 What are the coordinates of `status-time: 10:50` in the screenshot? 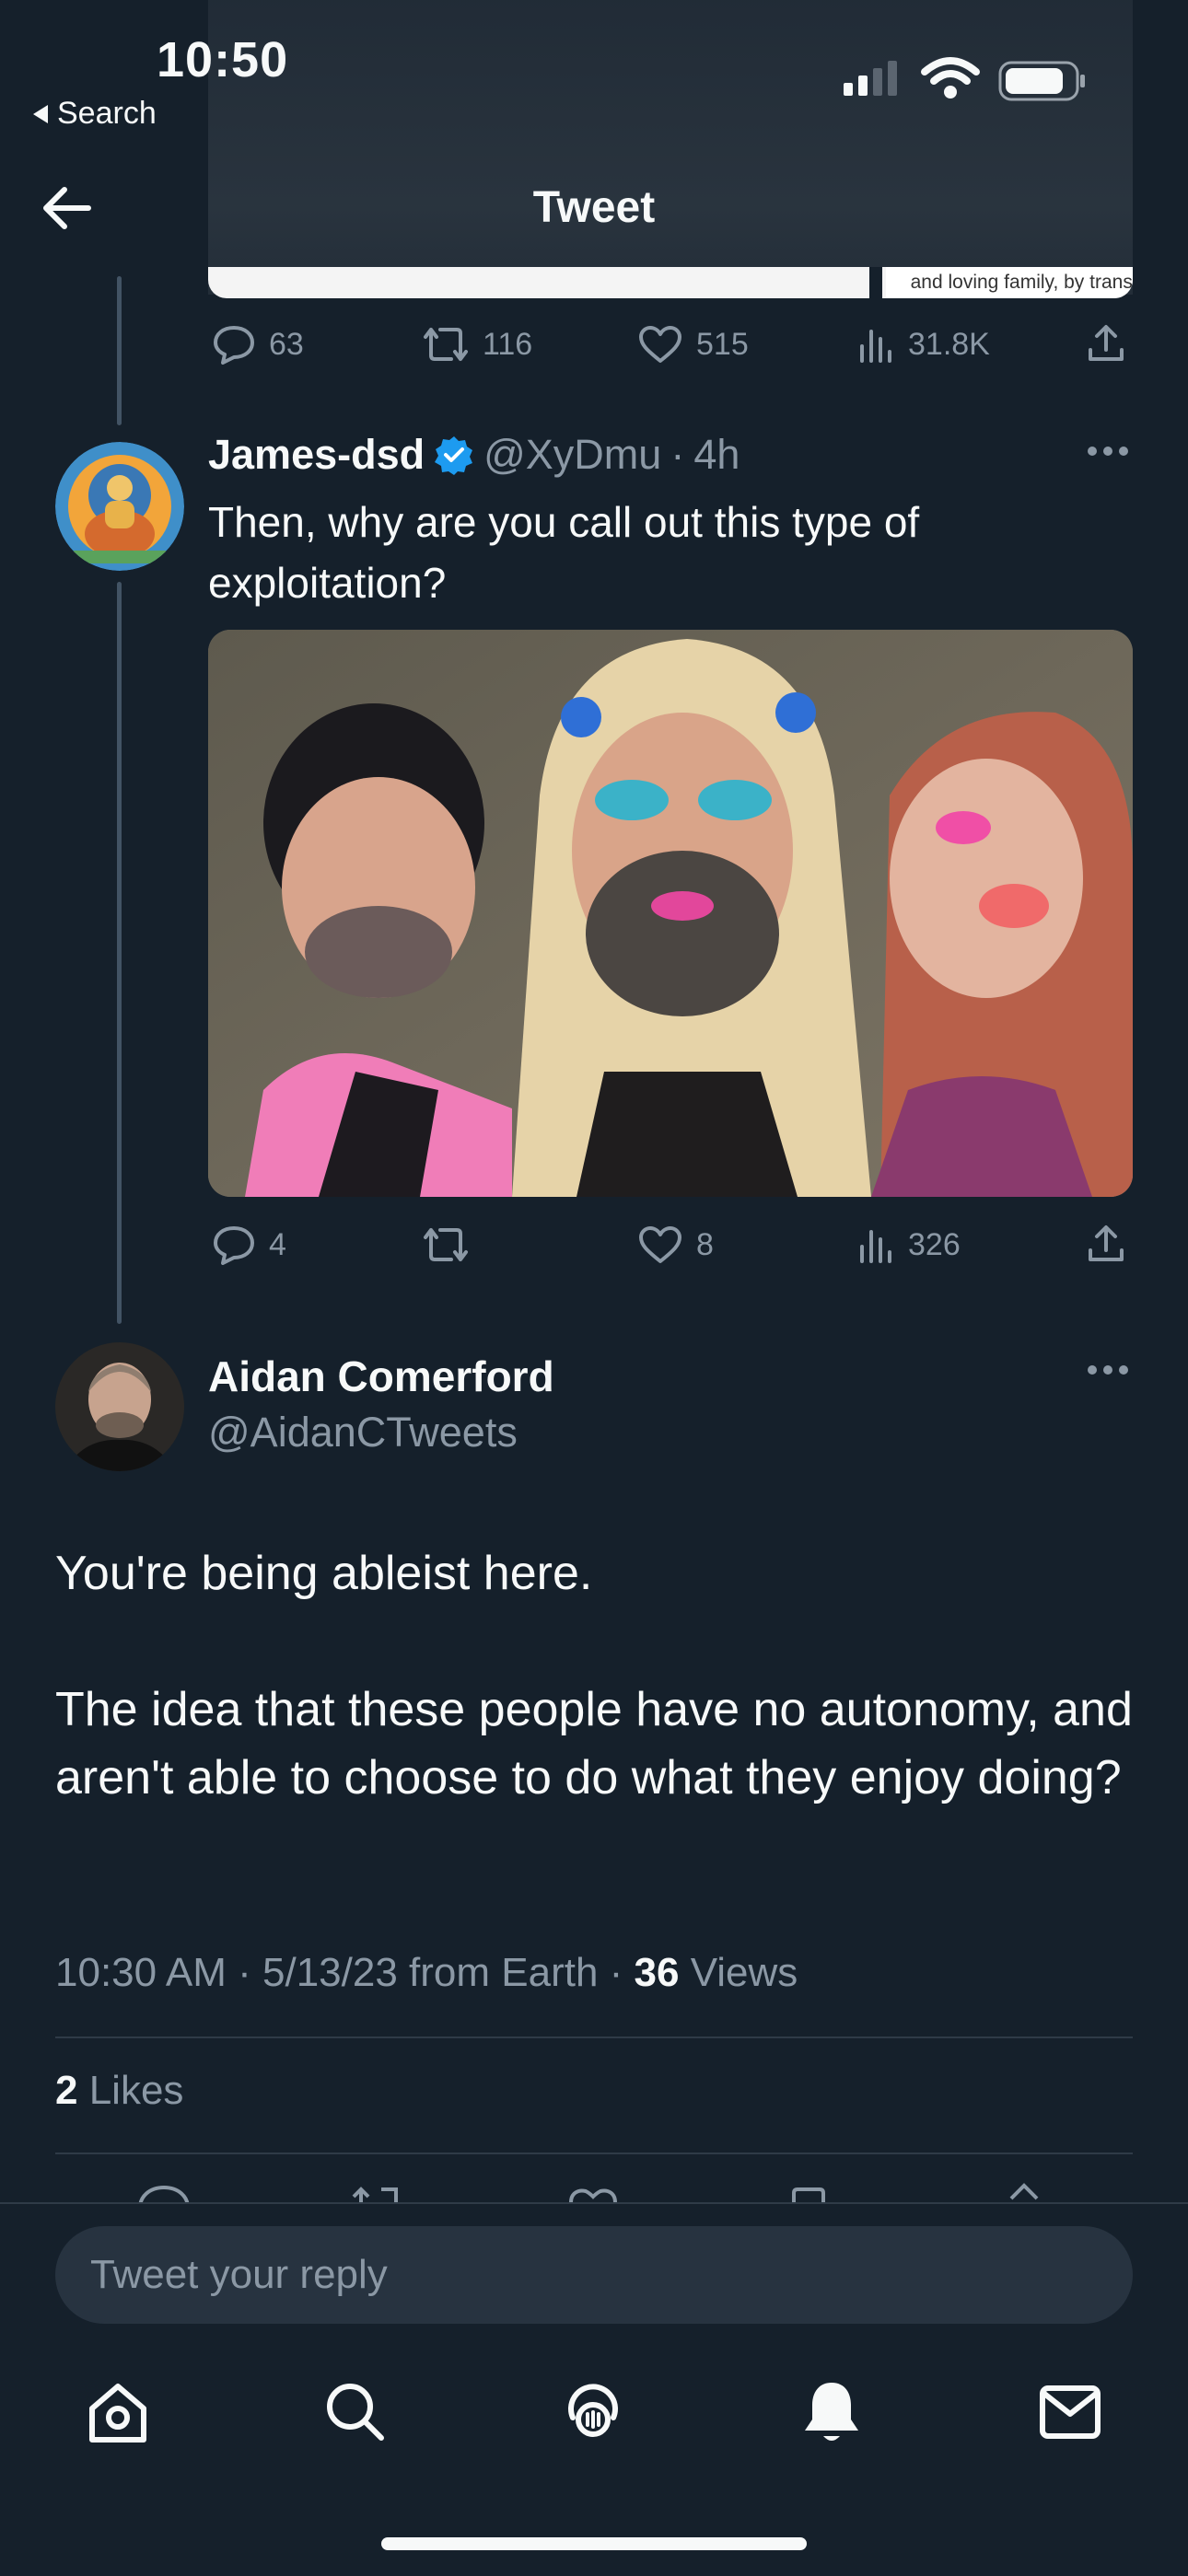 It's located at (223, 59).